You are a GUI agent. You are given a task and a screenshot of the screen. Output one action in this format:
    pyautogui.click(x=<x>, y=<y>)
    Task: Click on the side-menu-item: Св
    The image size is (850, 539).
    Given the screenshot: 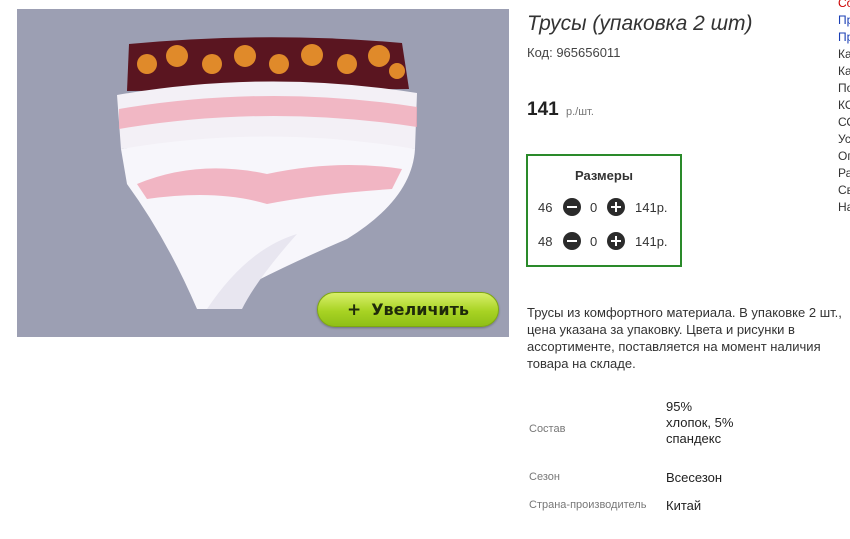 What is the action you would take?
    pyautogui.click(x=844, y=190)
    